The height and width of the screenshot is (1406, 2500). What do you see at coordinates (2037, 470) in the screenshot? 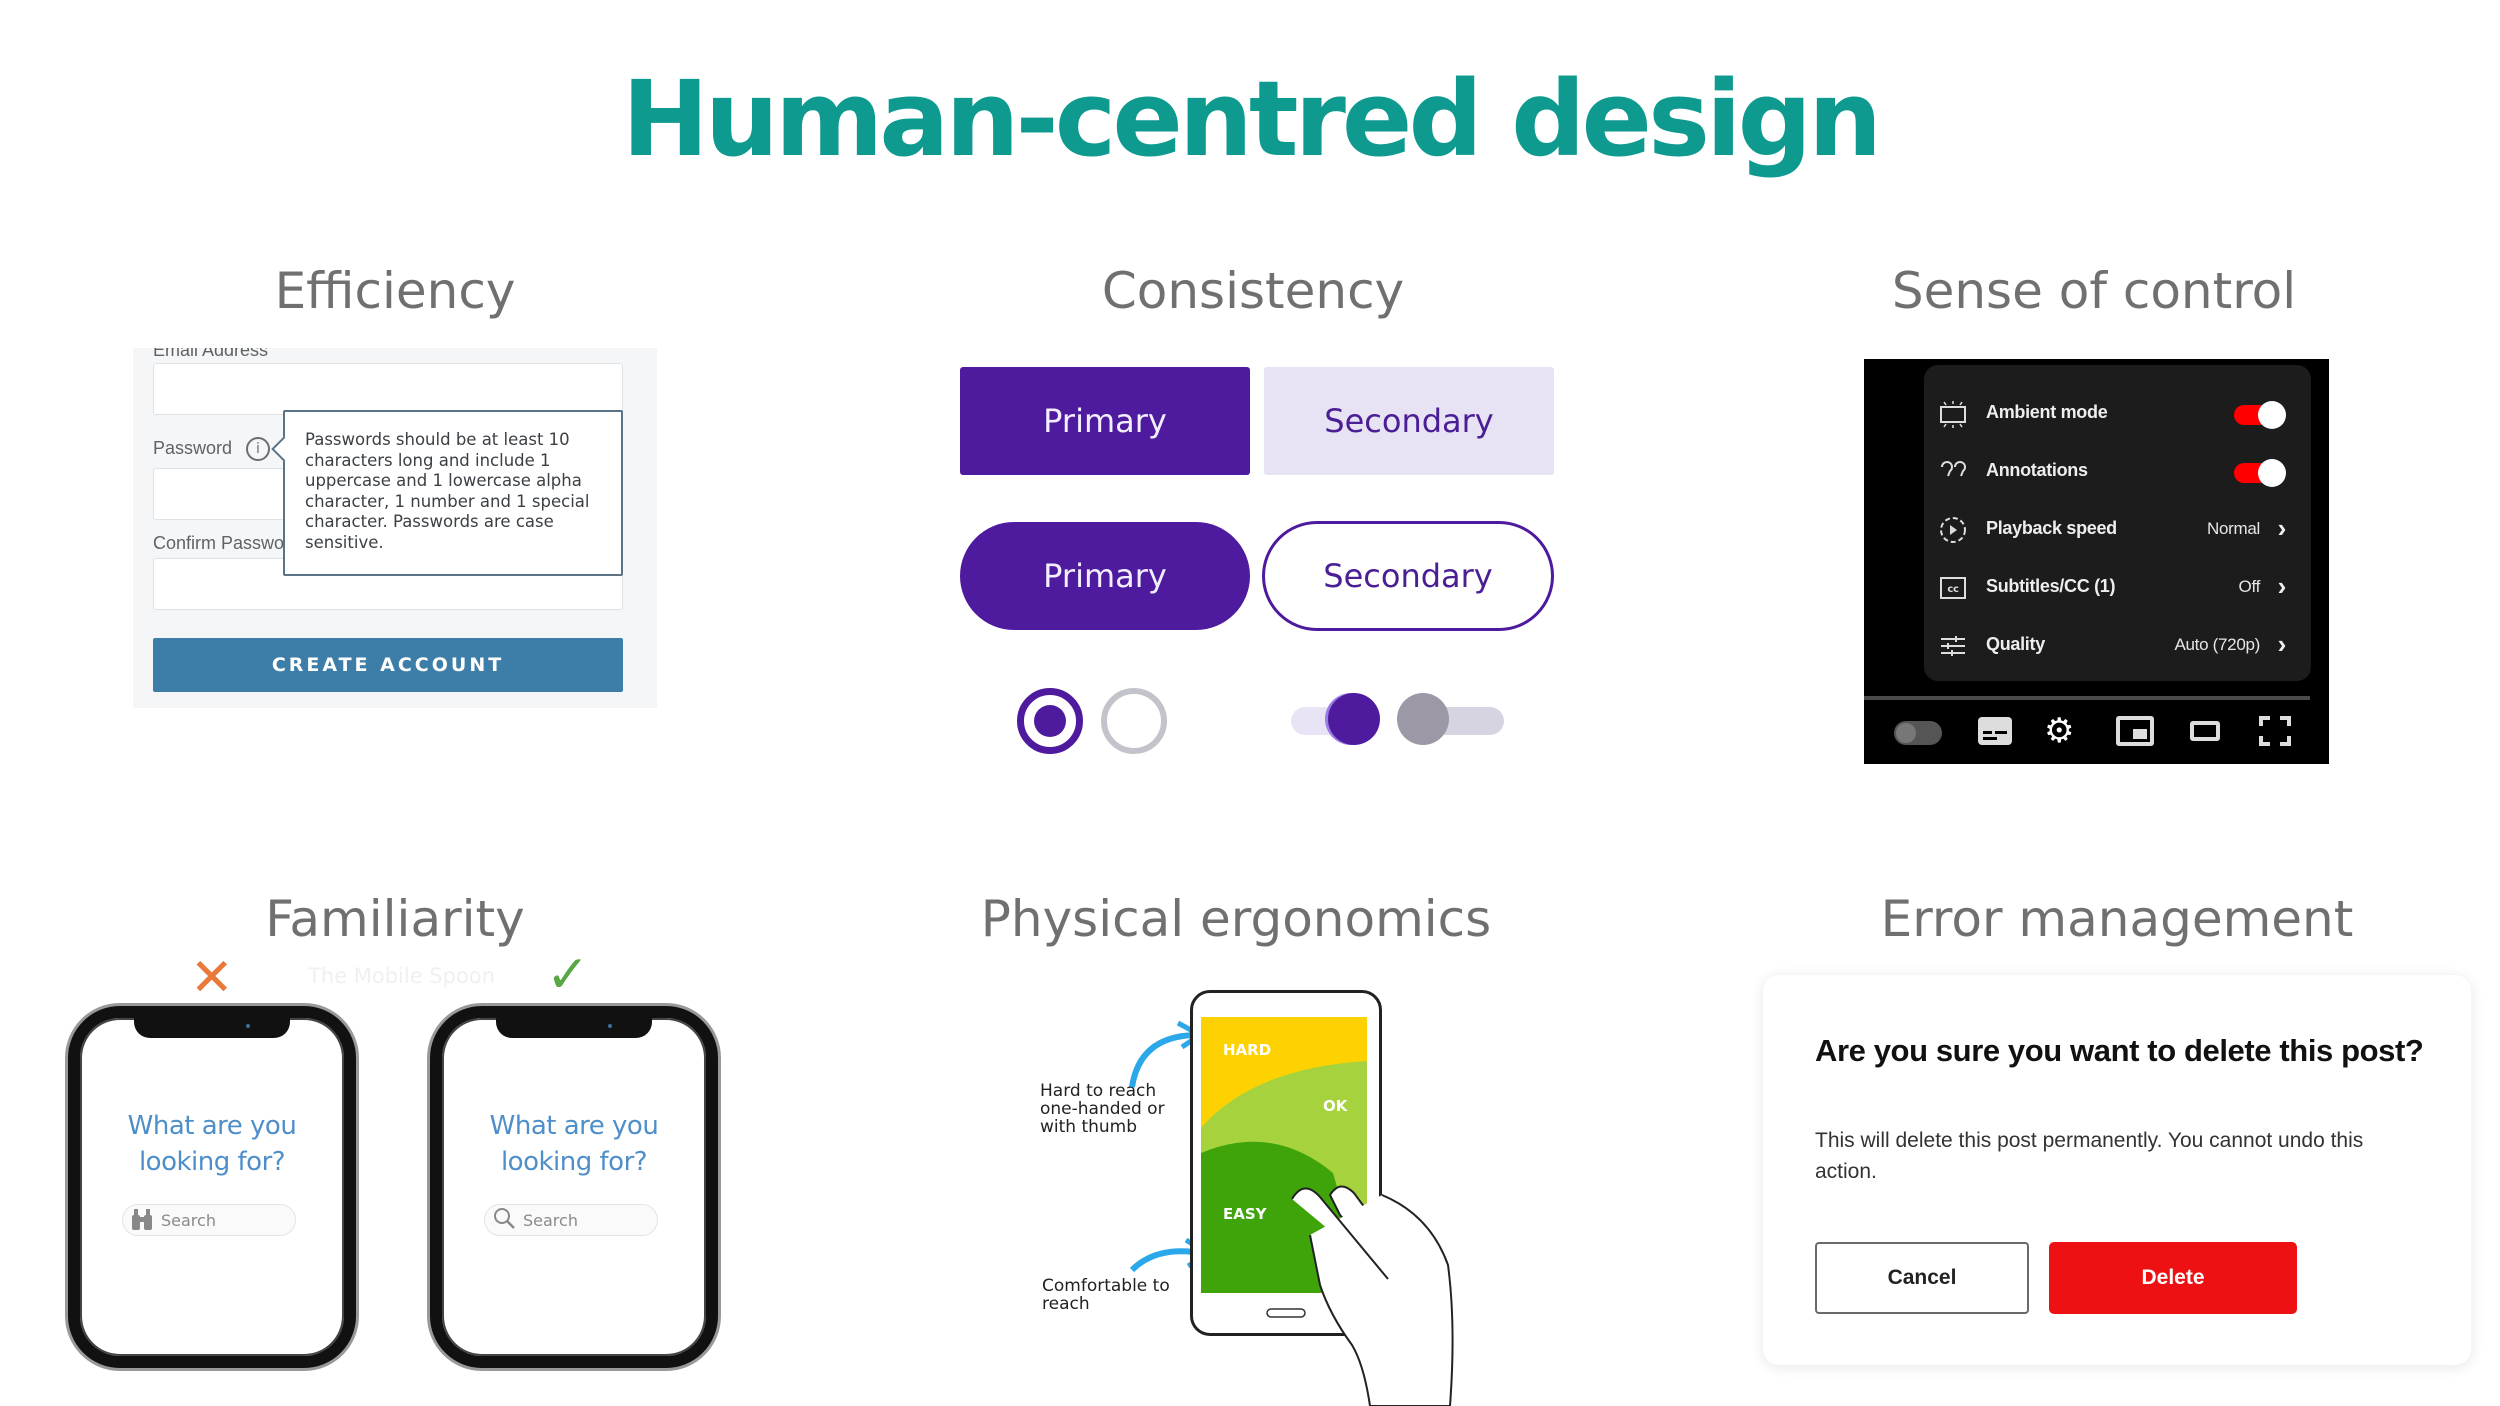
I see `menu-label: Annotations` at bounding box center [2037, 470].